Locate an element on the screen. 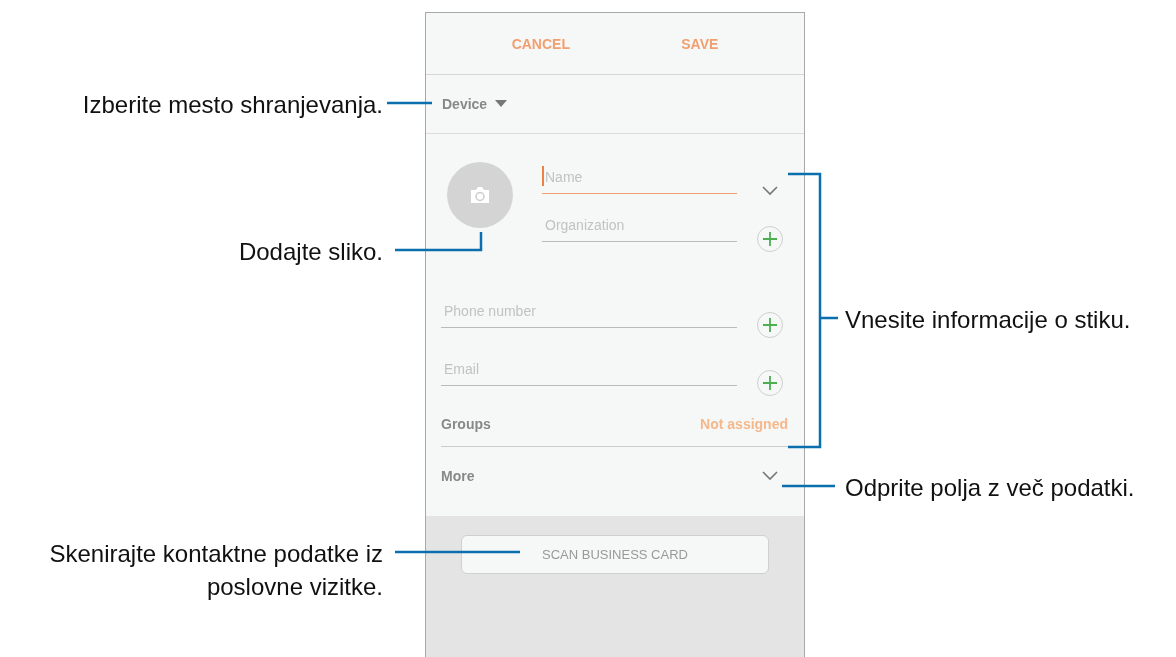 This screenshot has height=657, width=1176. dropdown-triangle-icon is located at coordinates (501, 104).